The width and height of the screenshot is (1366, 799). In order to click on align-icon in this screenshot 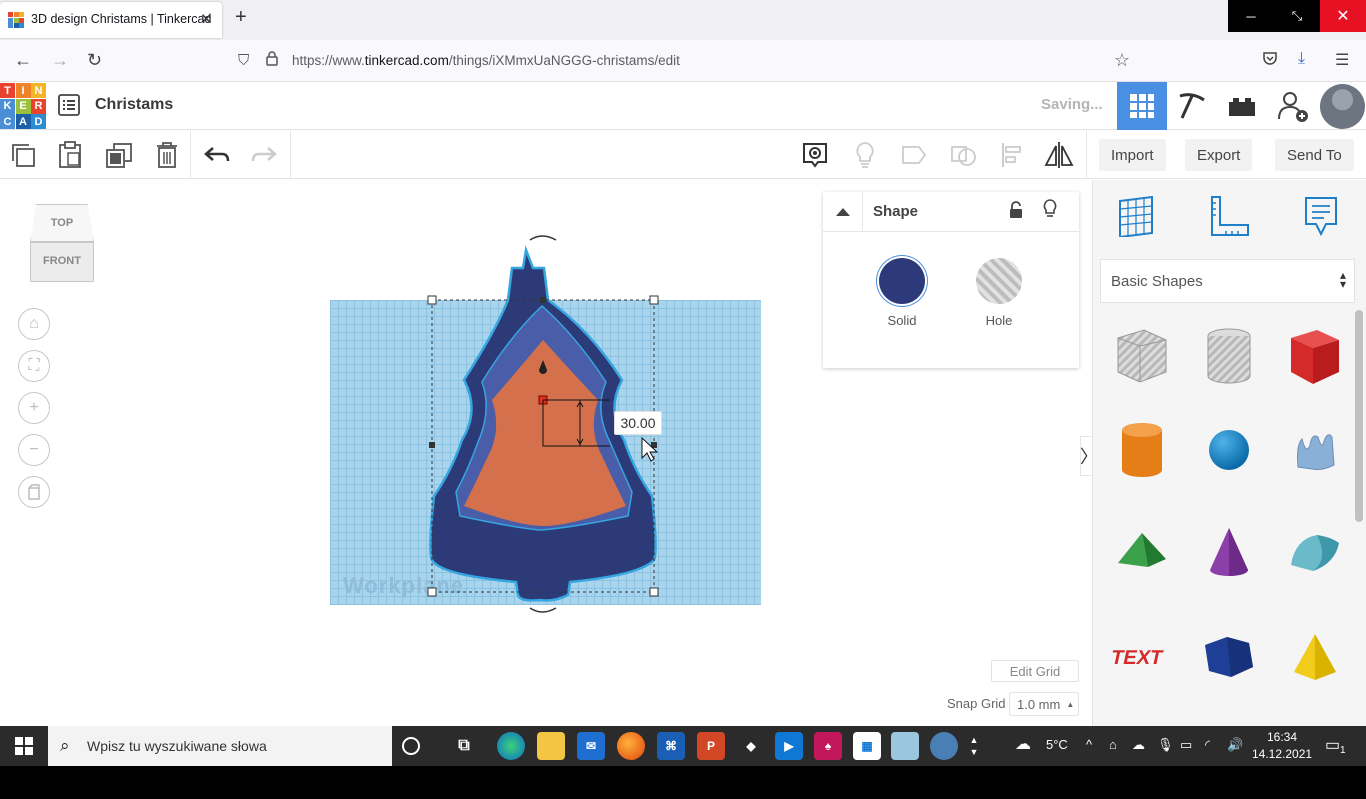, I will do `click(1012, 155)`.